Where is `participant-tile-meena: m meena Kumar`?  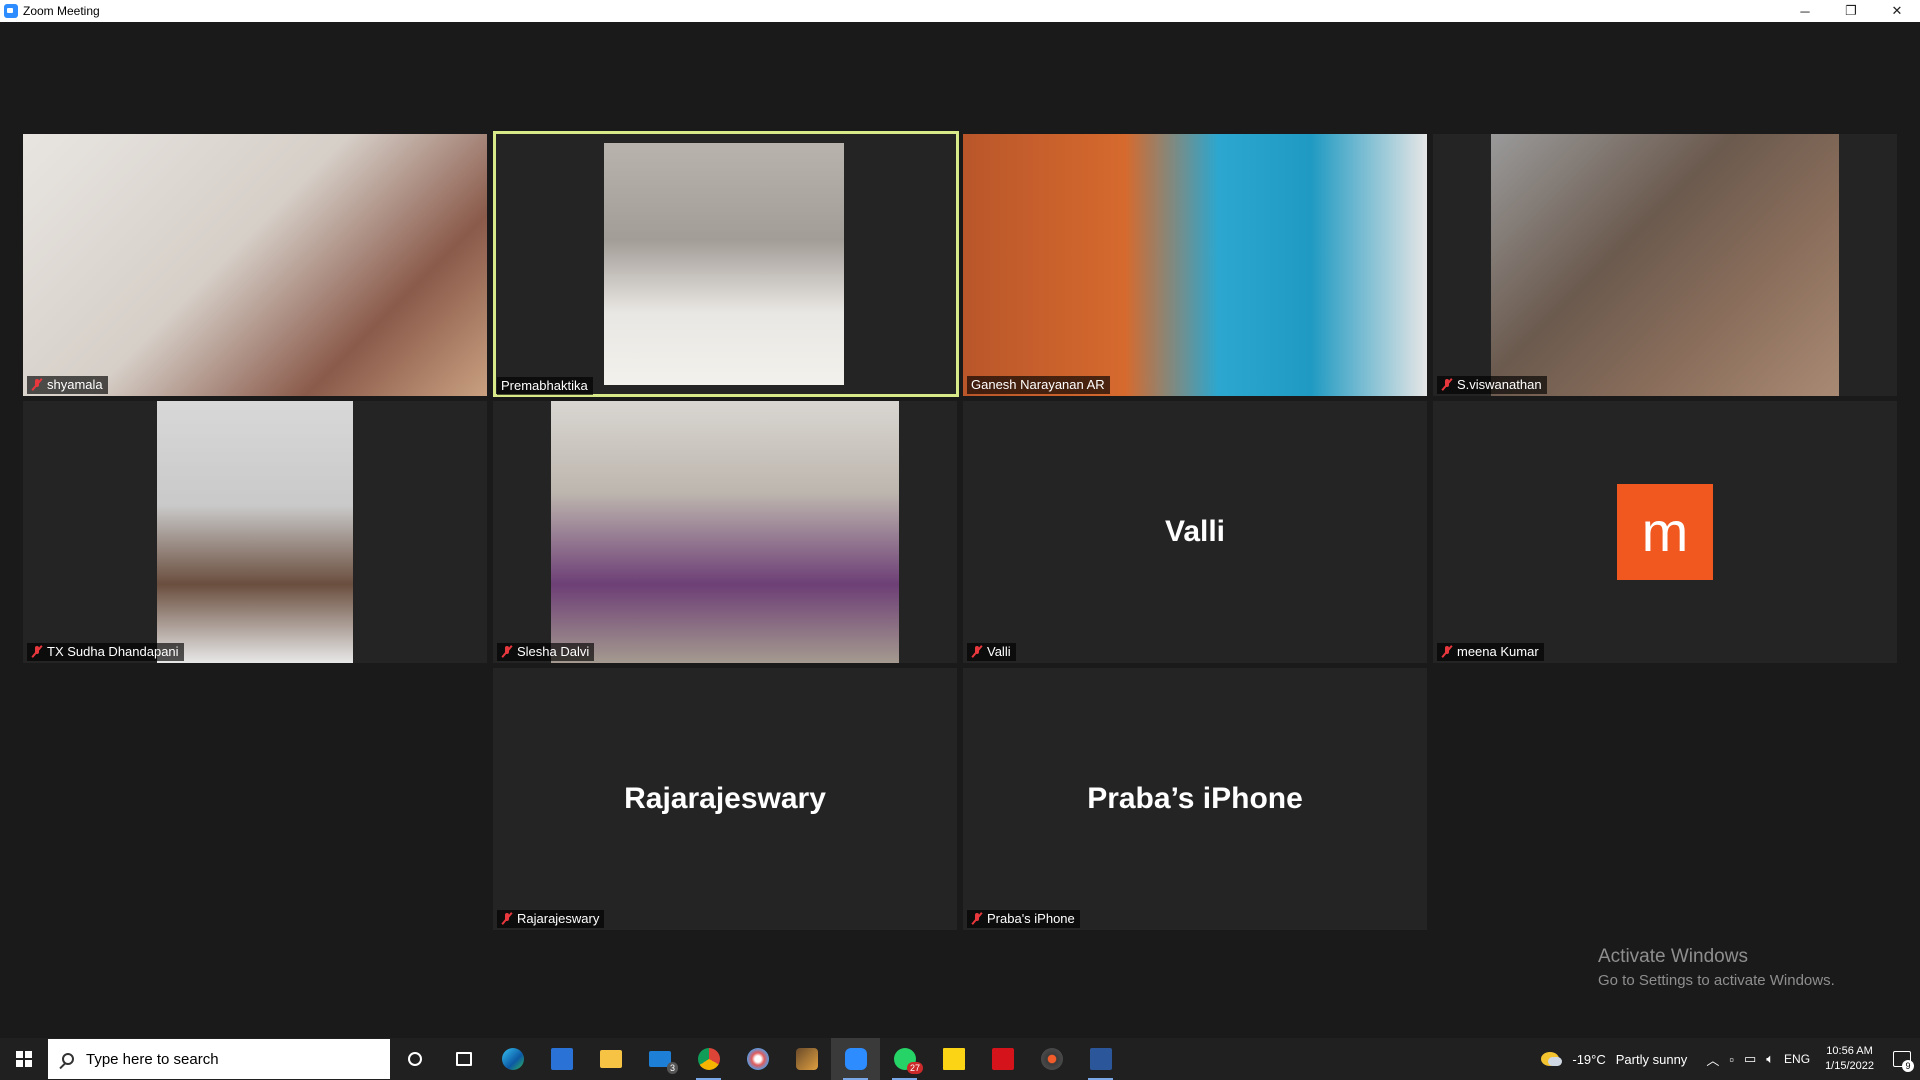 participant-tile-meena: m meena Kumar is located at coordinates (1665, 532).